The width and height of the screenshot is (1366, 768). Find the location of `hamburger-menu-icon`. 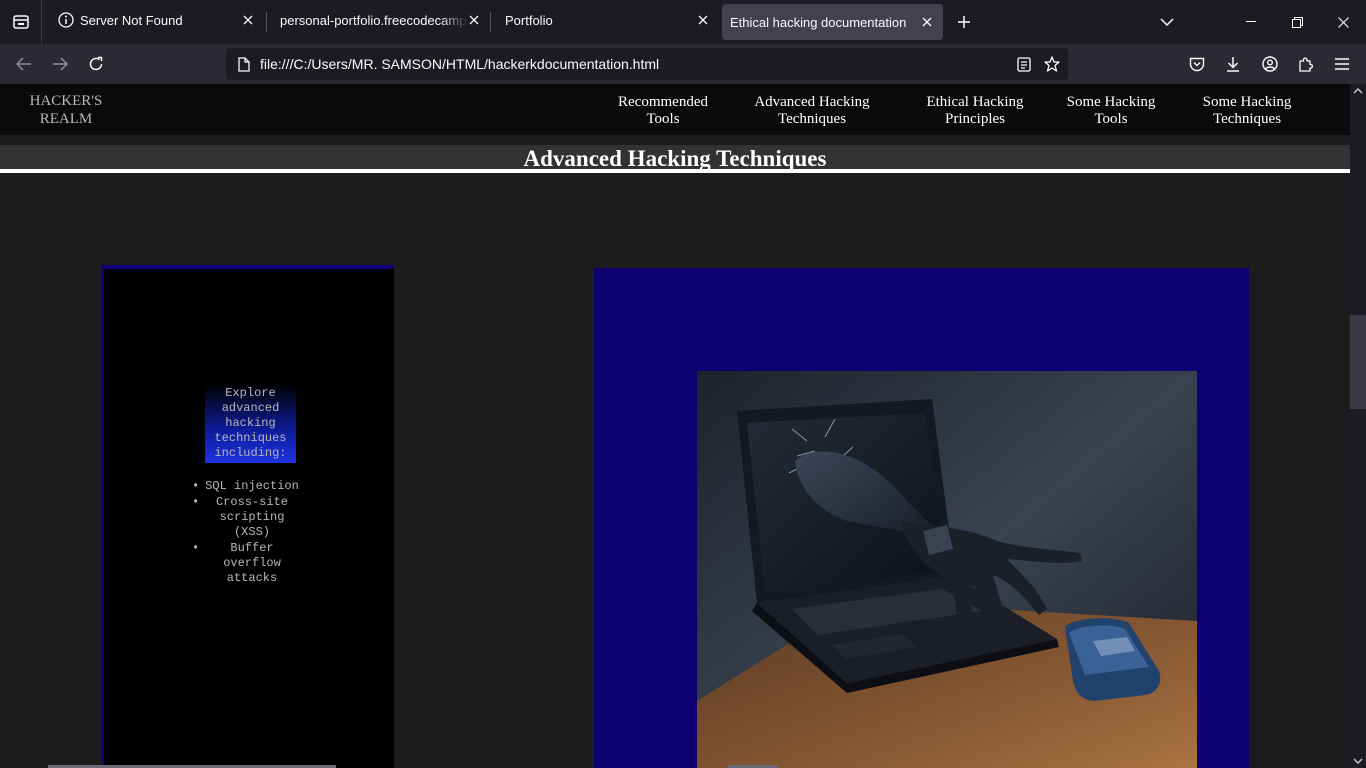

hamburger-menu-icon is located at coordinates (1342, 64).